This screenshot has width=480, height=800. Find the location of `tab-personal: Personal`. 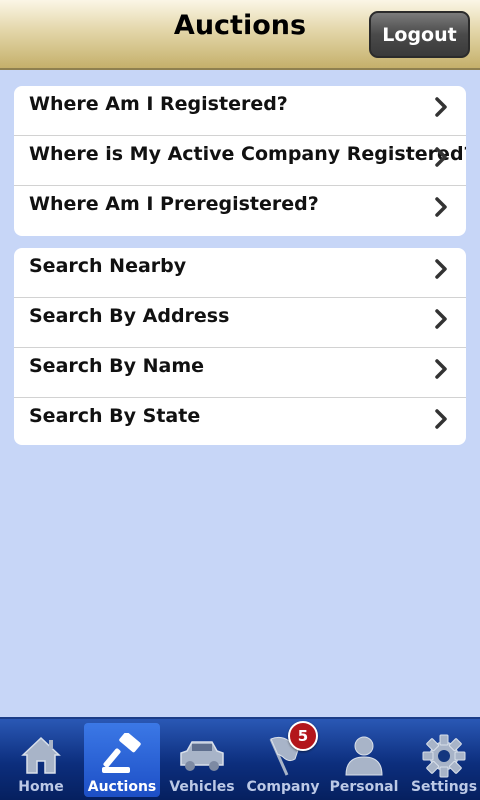

tab-personal: Personal is located at coordinates (364, 760).